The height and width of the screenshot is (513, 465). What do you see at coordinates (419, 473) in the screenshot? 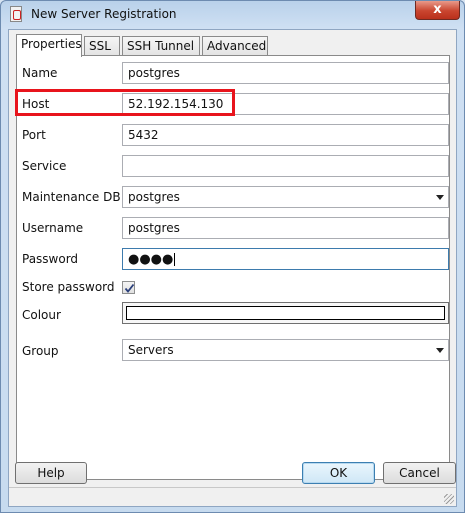
I see `cancel-button: Cancel` at bounding box center [419, 473].